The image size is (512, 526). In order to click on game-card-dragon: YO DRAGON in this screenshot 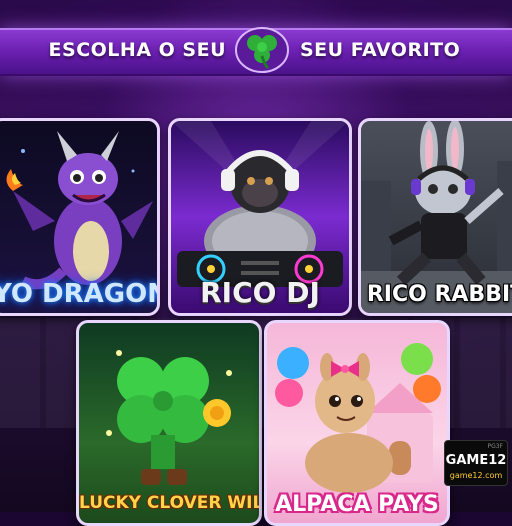, I will do `click(80, 217)`.